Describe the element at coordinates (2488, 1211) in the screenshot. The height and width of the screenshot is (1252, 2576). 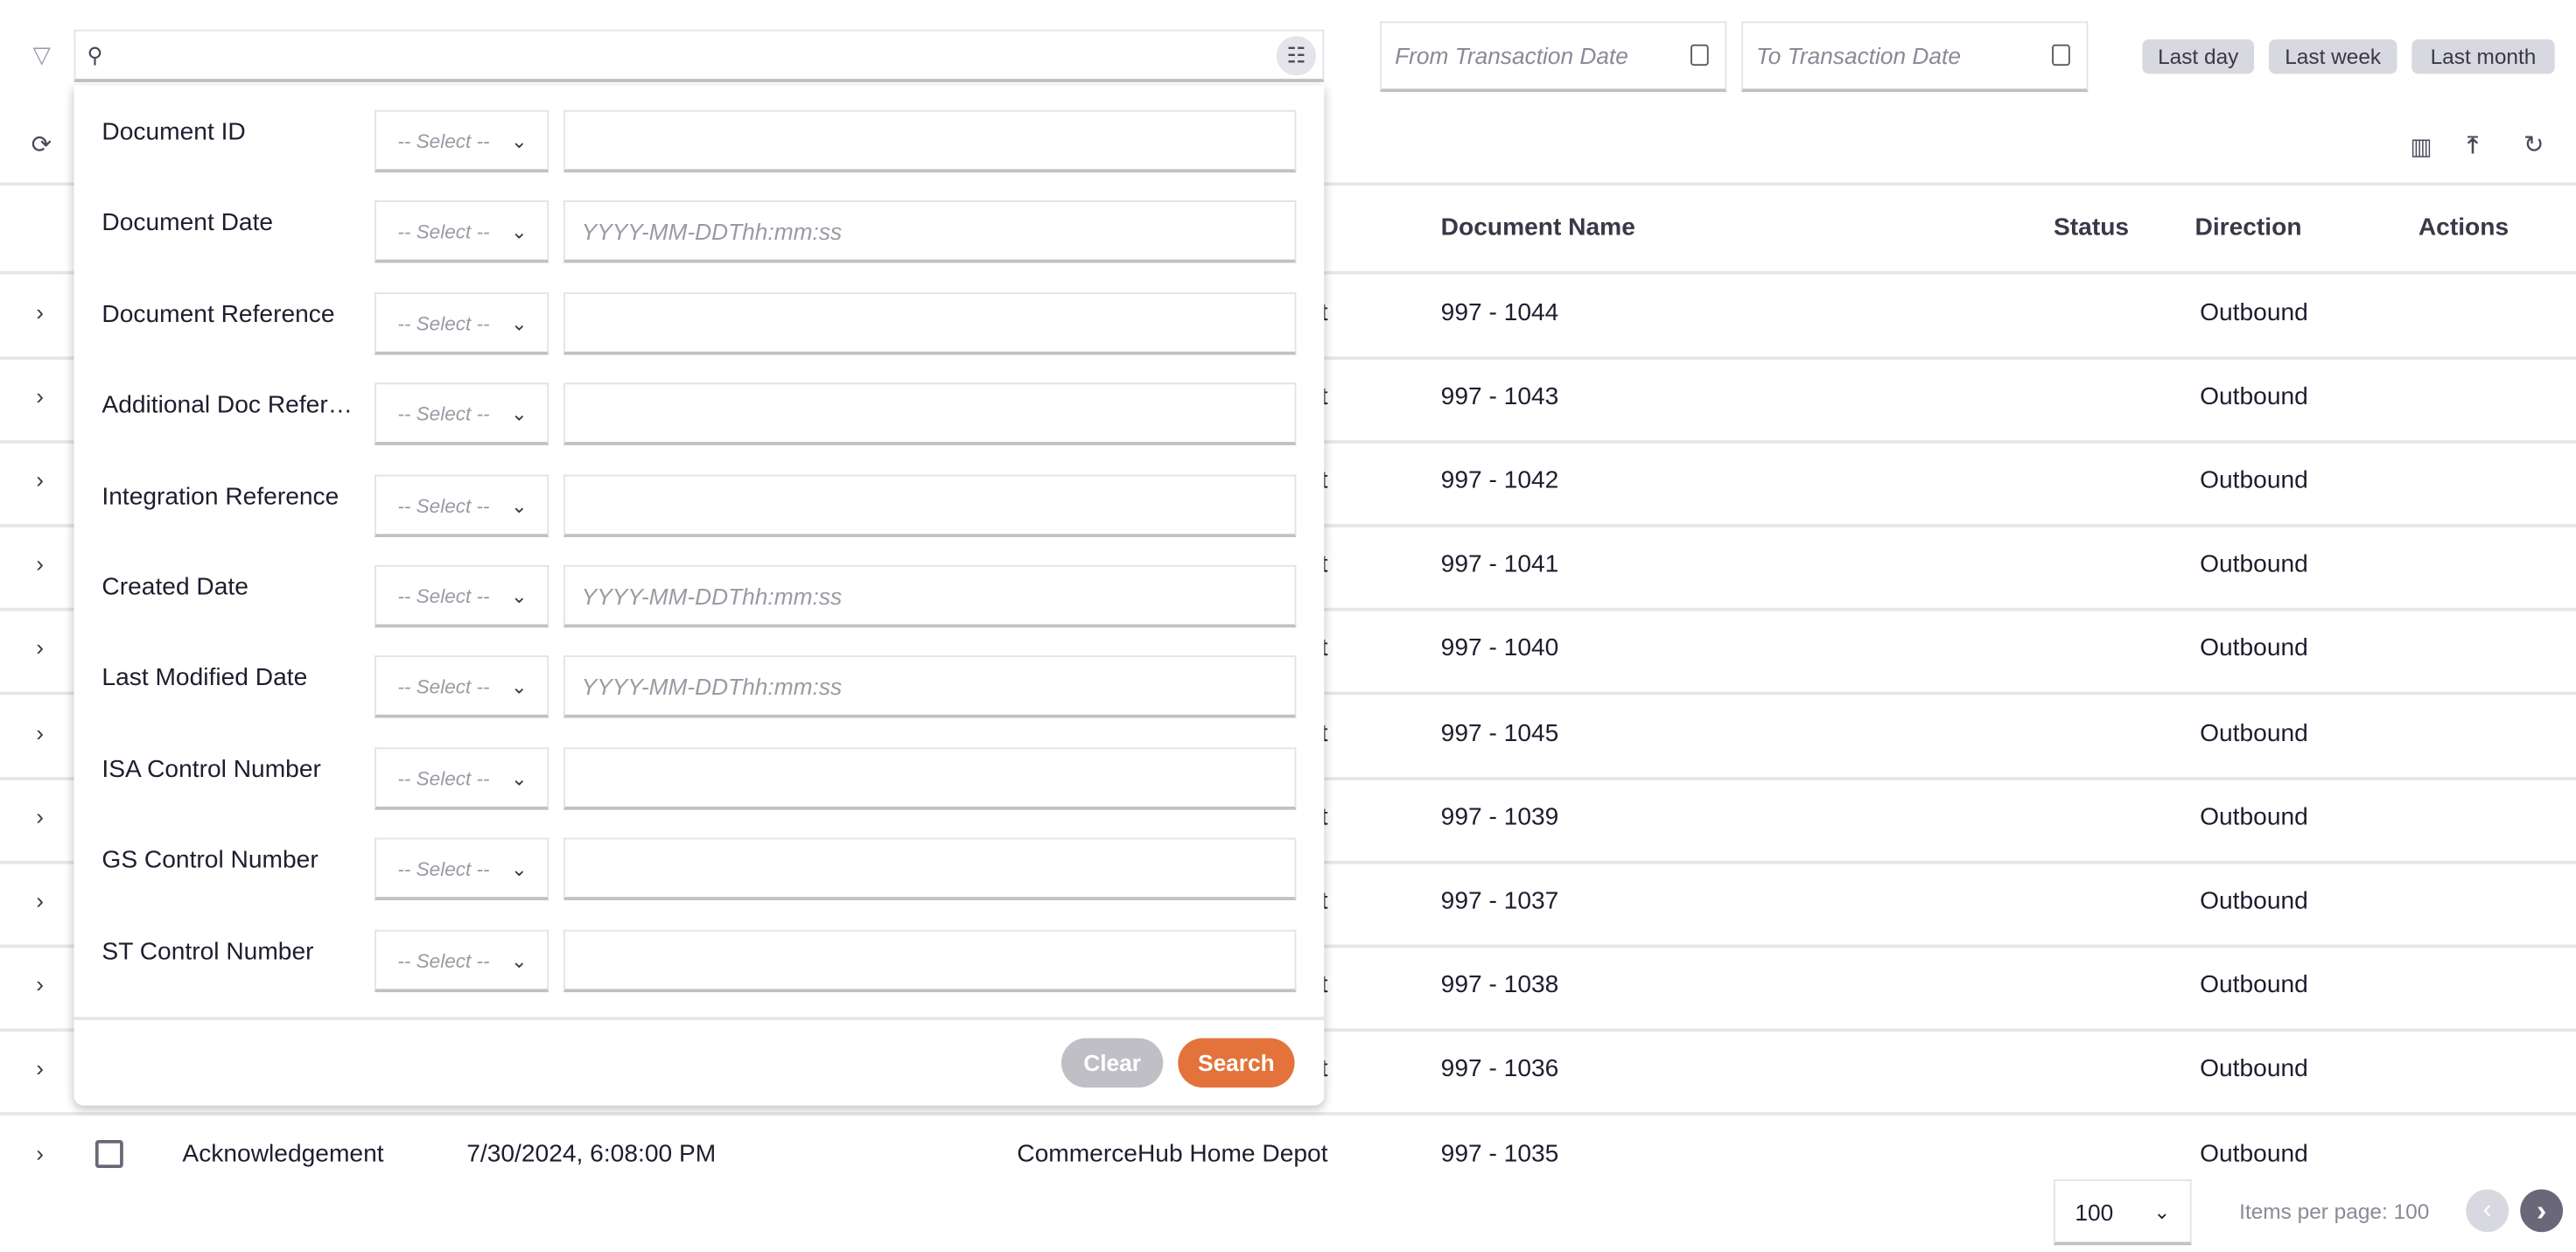
I see `prev-page-button: ‹` at that location.